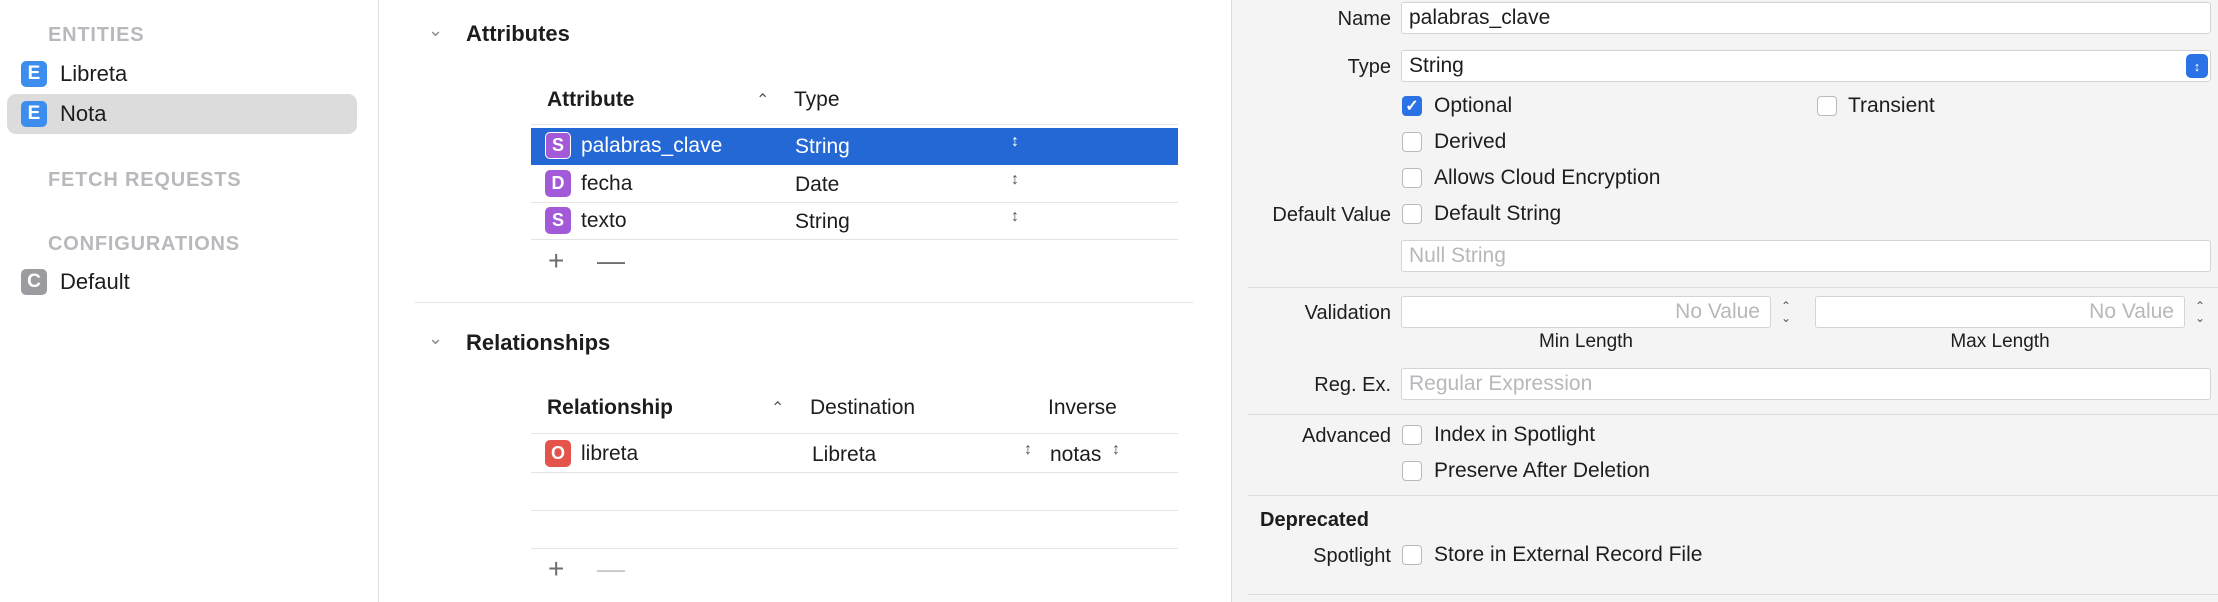 The width and height of the screenshot is (2218, 602). Describe the element at coordinates (1470, 141) in the screenshot. I see `derived-label: Derived` at that location.